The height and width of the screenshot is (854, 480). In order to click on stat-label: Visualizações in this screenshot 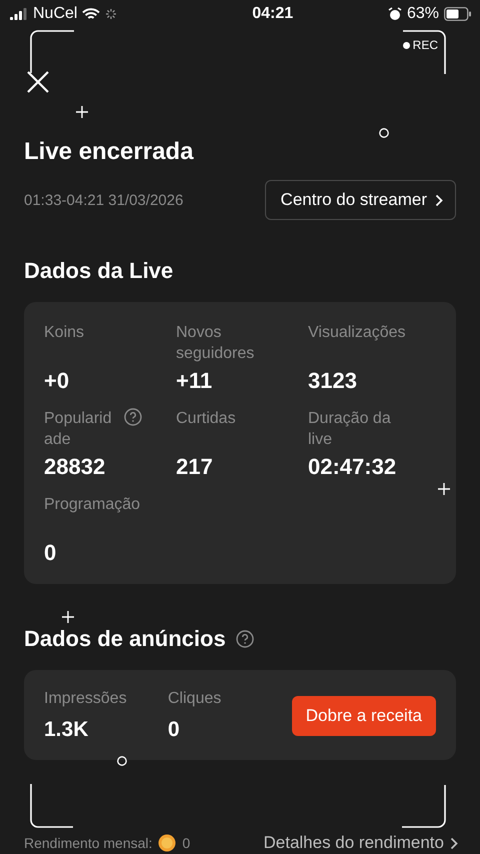, I will do `click(357, 333)`.